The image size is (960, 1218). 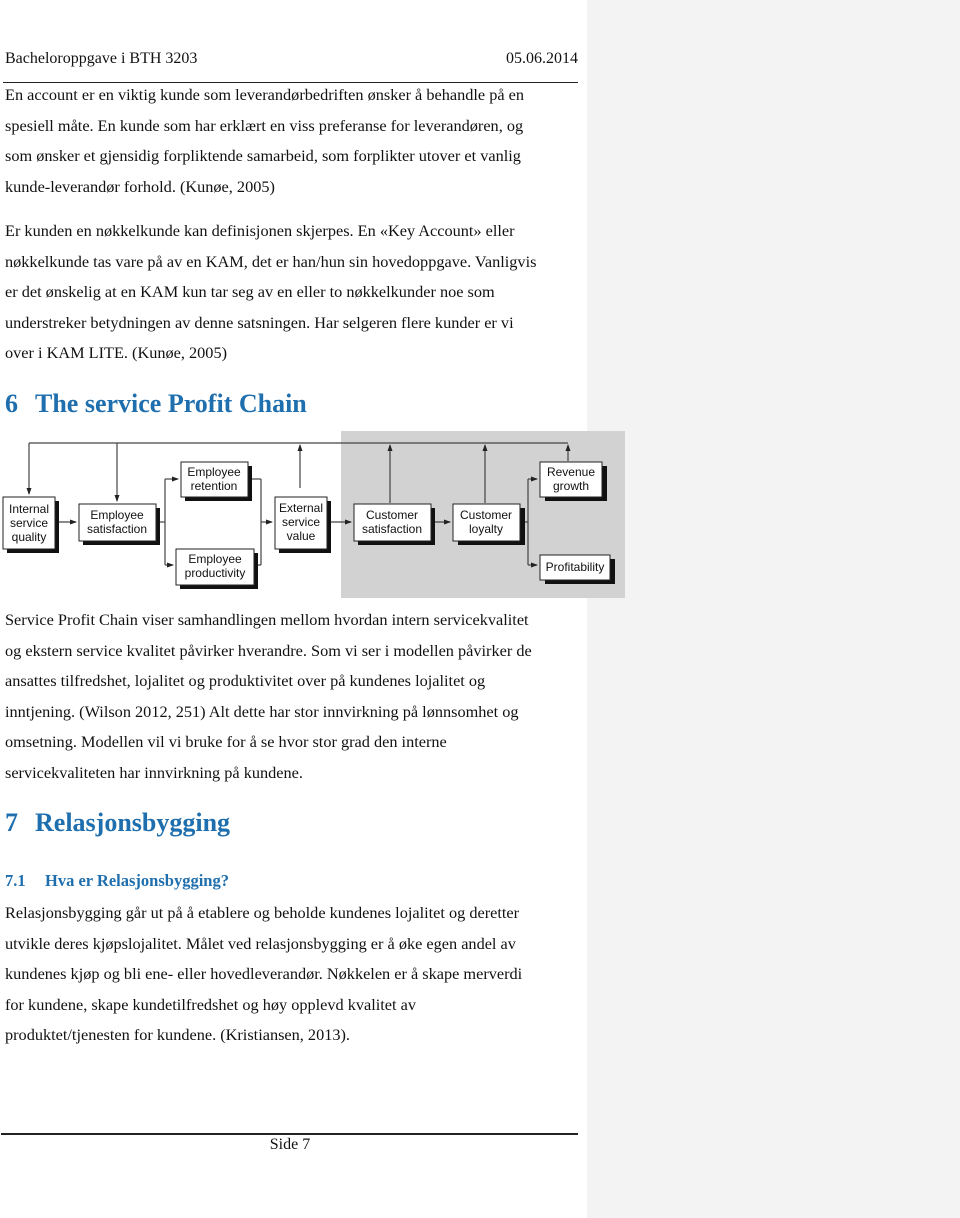 What do you see at coordinates (11, 403) in the screenshot?
I see `heading-number: 6` at bounding box center [11, 403].